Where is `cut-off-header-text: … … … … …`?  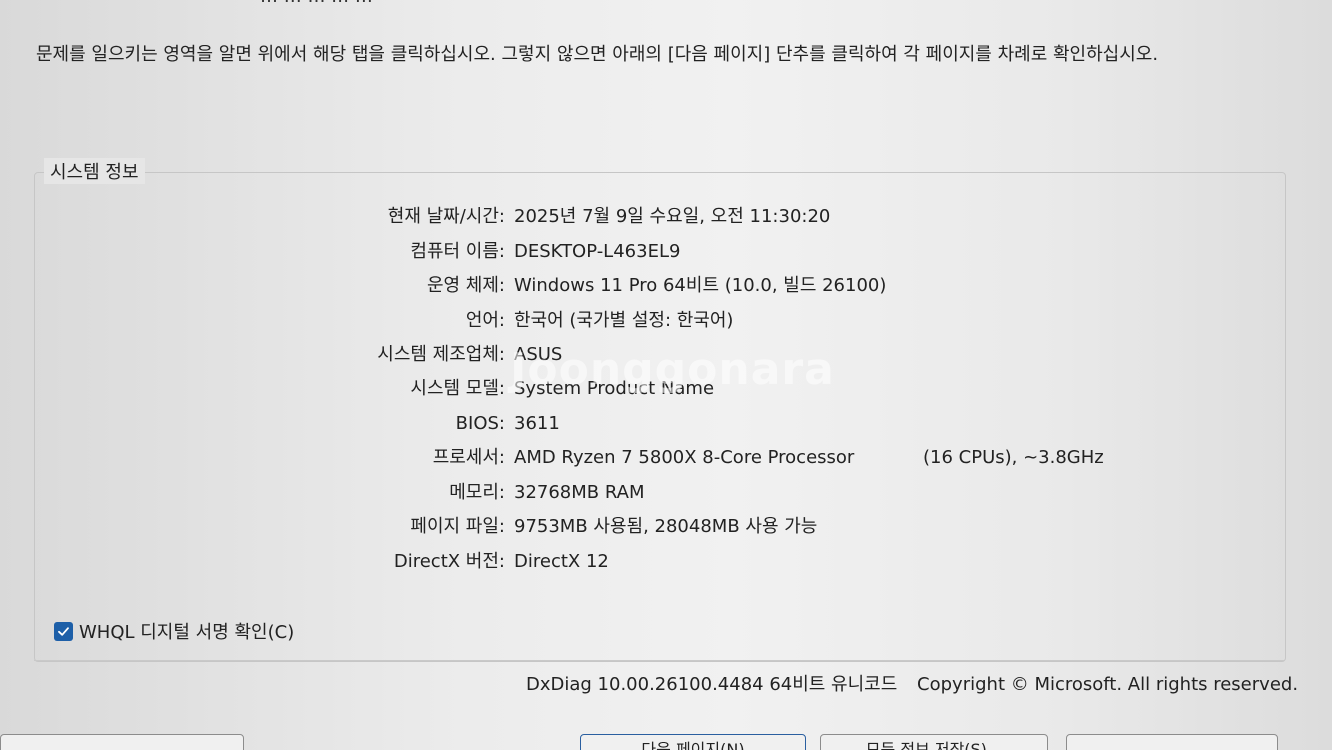 cut-off-header-text: … … … … … is located at coordinates (316, 3).